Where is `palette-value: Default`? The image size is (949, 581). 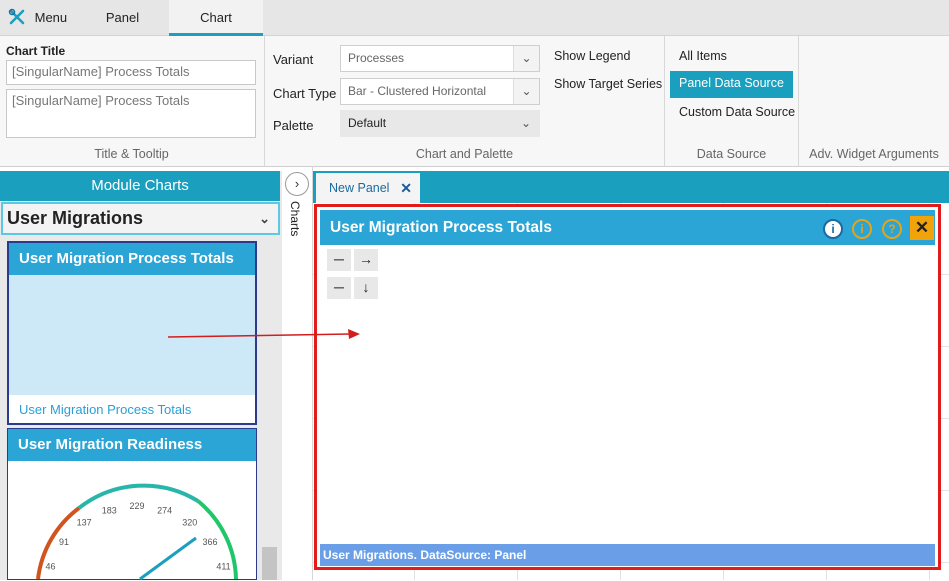 palette-value: Default is located at coordinates (367, 123).